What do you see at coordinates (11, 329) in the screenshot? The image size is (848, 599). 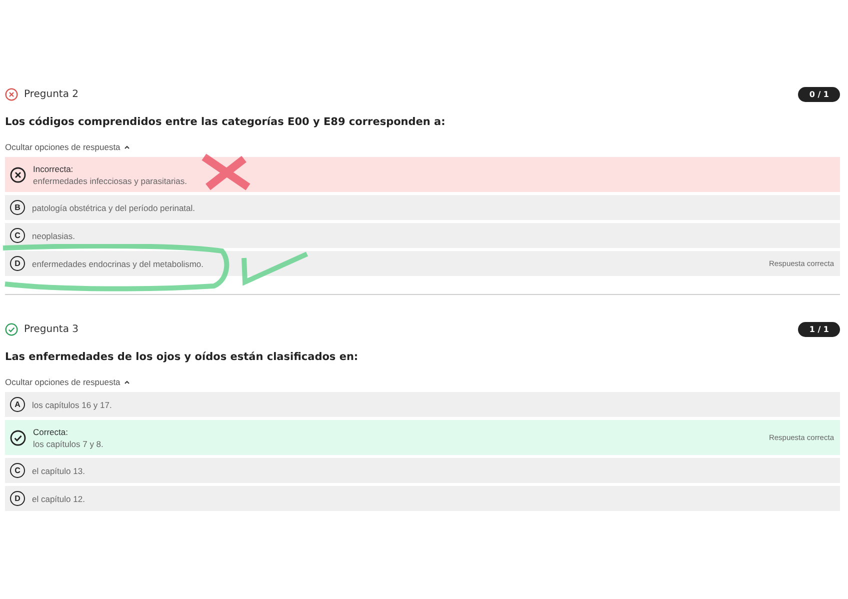 I see `correct-icon` at bounding box center [11, 329].